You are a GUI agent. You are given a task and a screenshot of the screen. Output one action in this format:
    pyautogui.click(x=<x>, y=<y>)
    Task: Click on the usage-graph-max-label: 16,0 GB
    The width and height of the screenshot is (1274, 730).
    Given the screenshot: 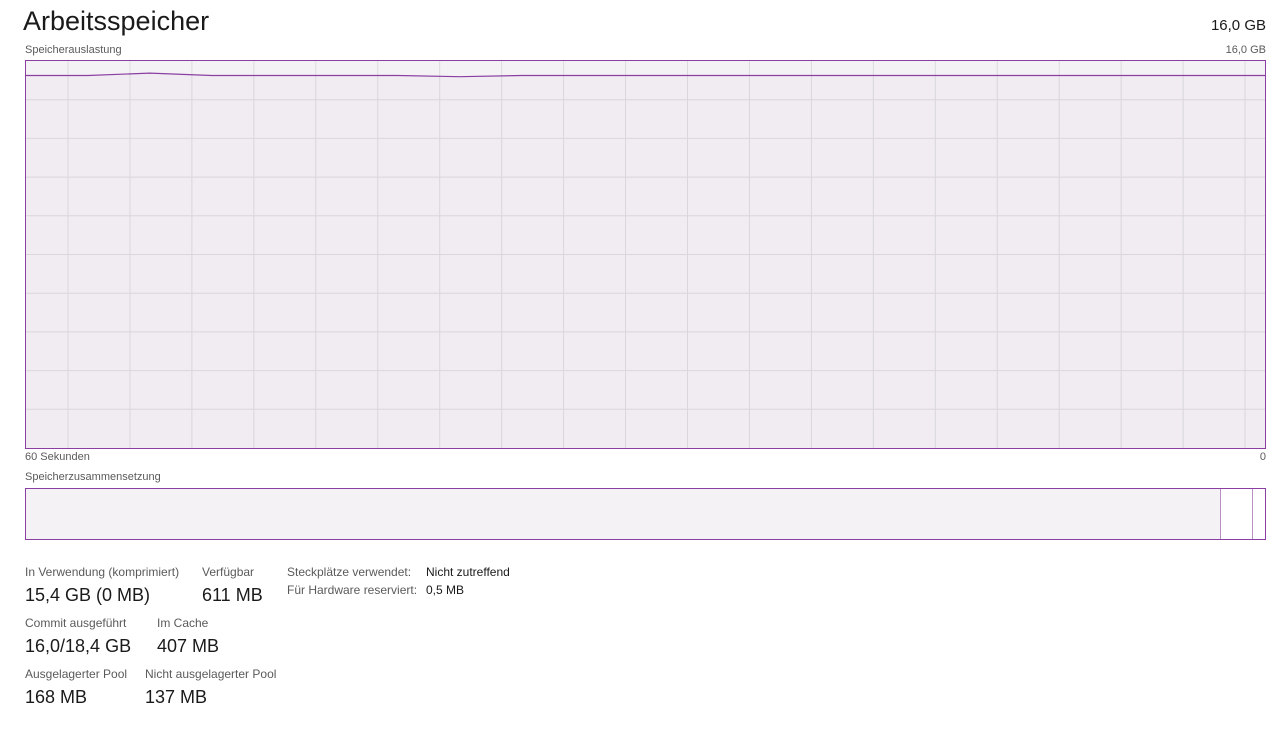 What is the action you would take?
    pyautogui.click(x=1245, y=50)
    